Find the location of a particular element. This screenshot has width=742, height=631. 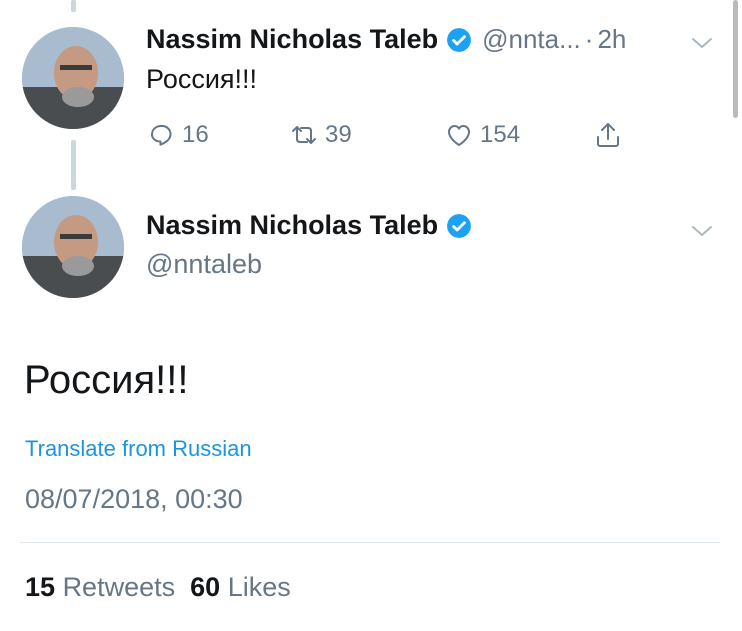

tweet-time: 2h is located at coordinates (611, 39).